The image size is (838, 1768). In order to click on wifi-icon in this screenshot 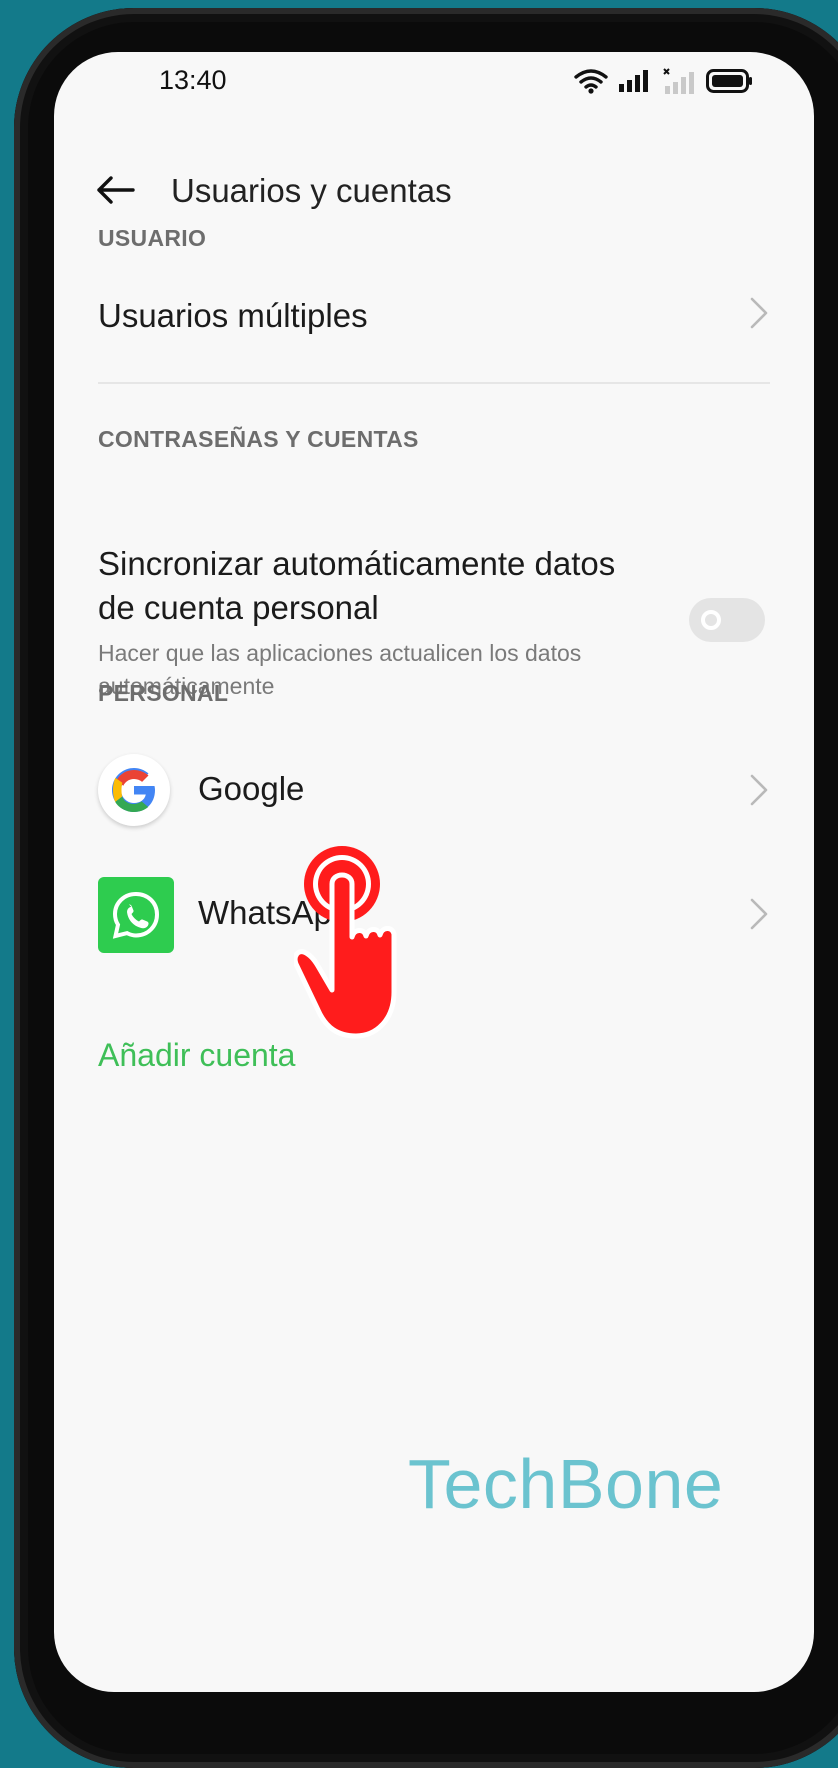, I will do `click(591, 81)`.